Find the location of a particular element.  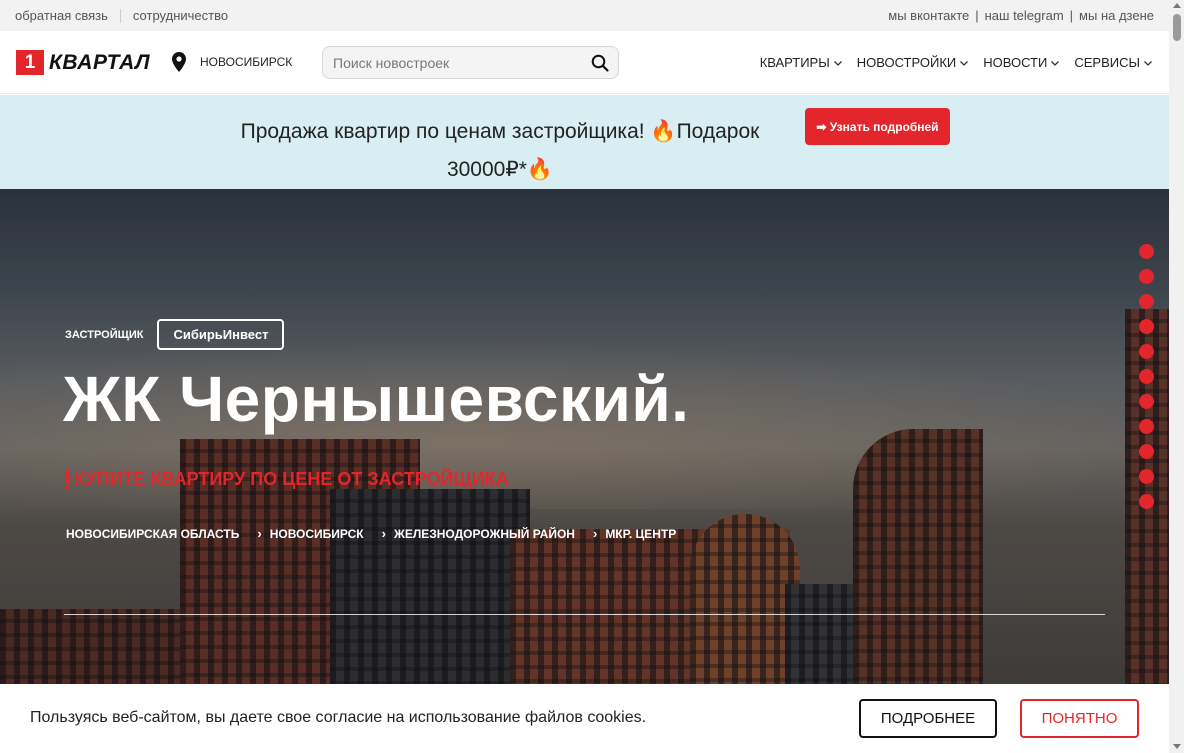

telegram-link: наш telegram is located at coordinates (1024, 15).